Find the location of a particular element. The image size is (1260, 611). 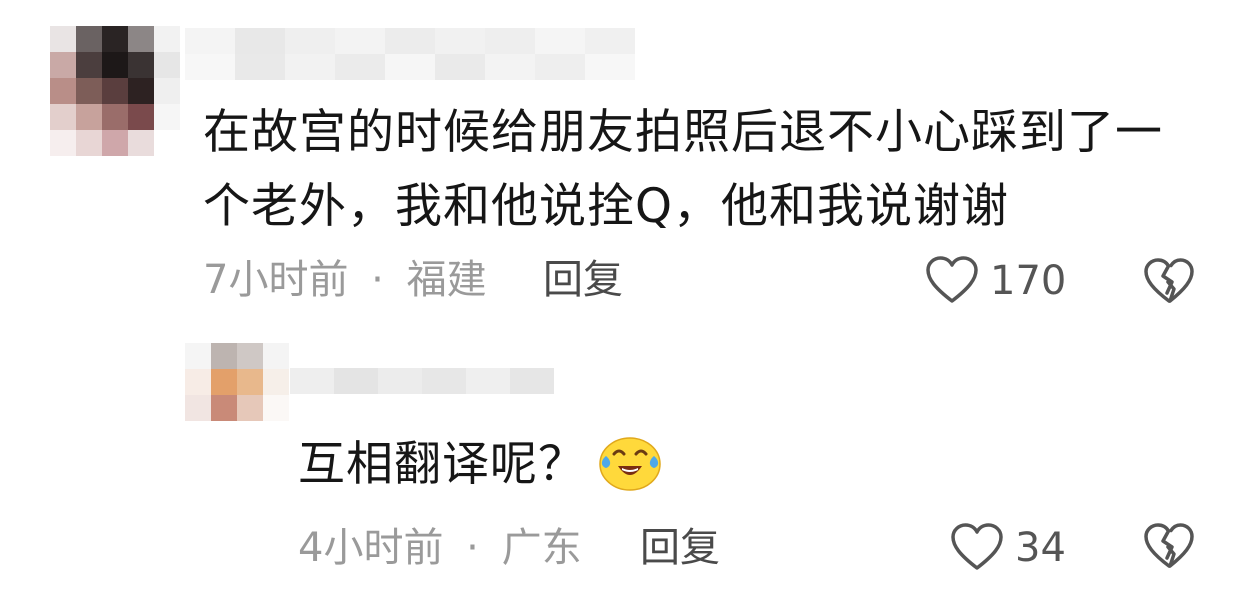

comment-meta: 7小时前 · 福建 is located at coordinates (345, 280).